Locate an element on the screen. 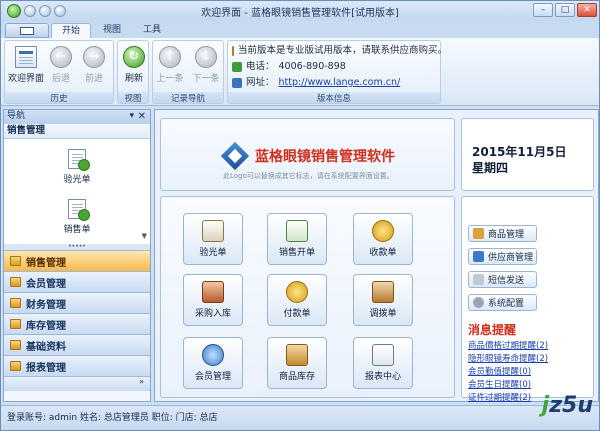 This screenshot has height=431, width=600. tile-sales-order: 销售开单 is located at coordinates (297, 239).